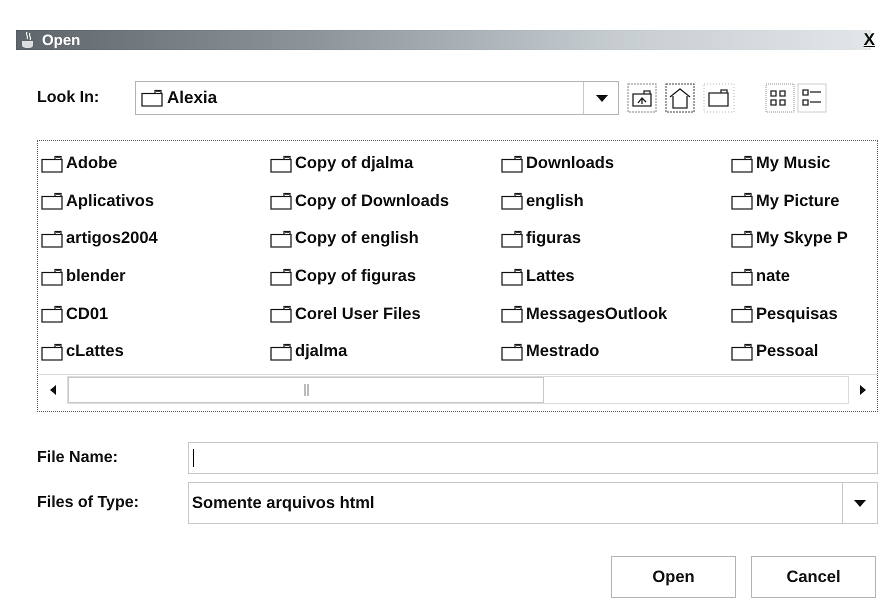 This screenshot has width=889, height=616. What do you see at coordinates (61, 40) in the screenshot?
I see `window-title: Open` at bounding box center [61, 40].